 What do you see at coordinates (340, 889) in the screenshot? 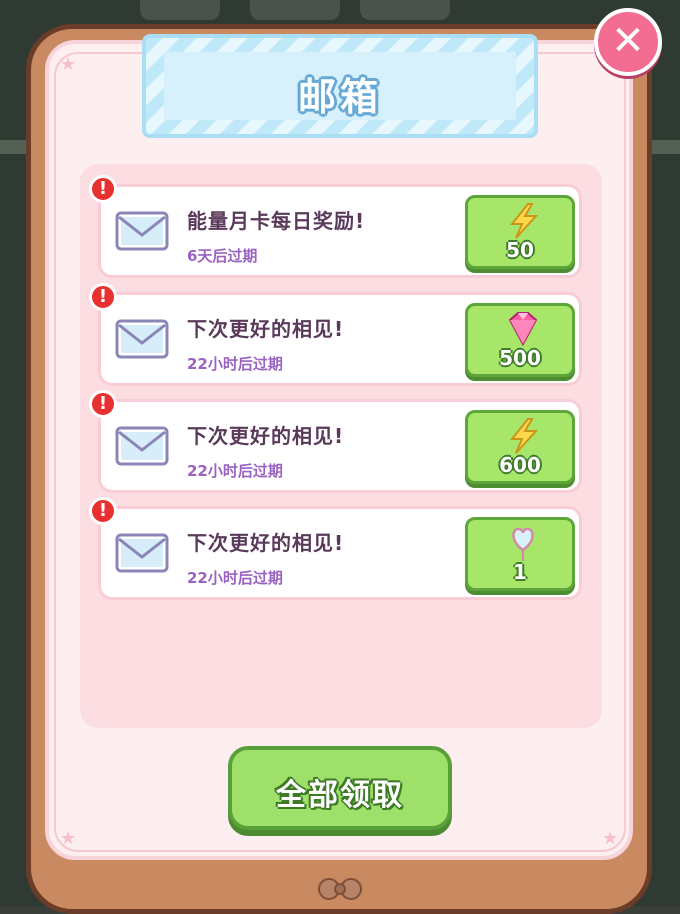
I see `bow-icon` at bounding box center [340, 889].